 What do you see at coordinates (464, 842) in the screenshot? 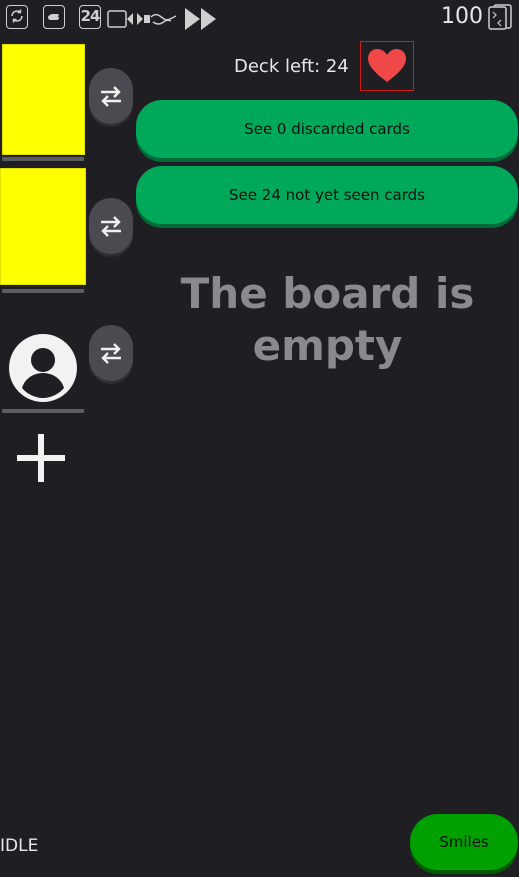
I see `smiles-button: Smiles` at bounding box center [464, 842].